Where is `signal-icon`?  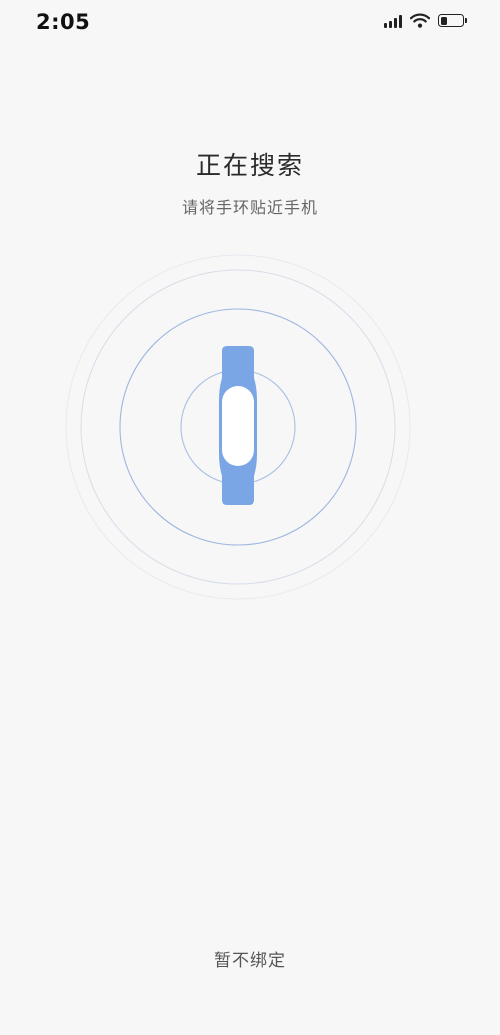 signal-icon is located at coordinates (393, 21).